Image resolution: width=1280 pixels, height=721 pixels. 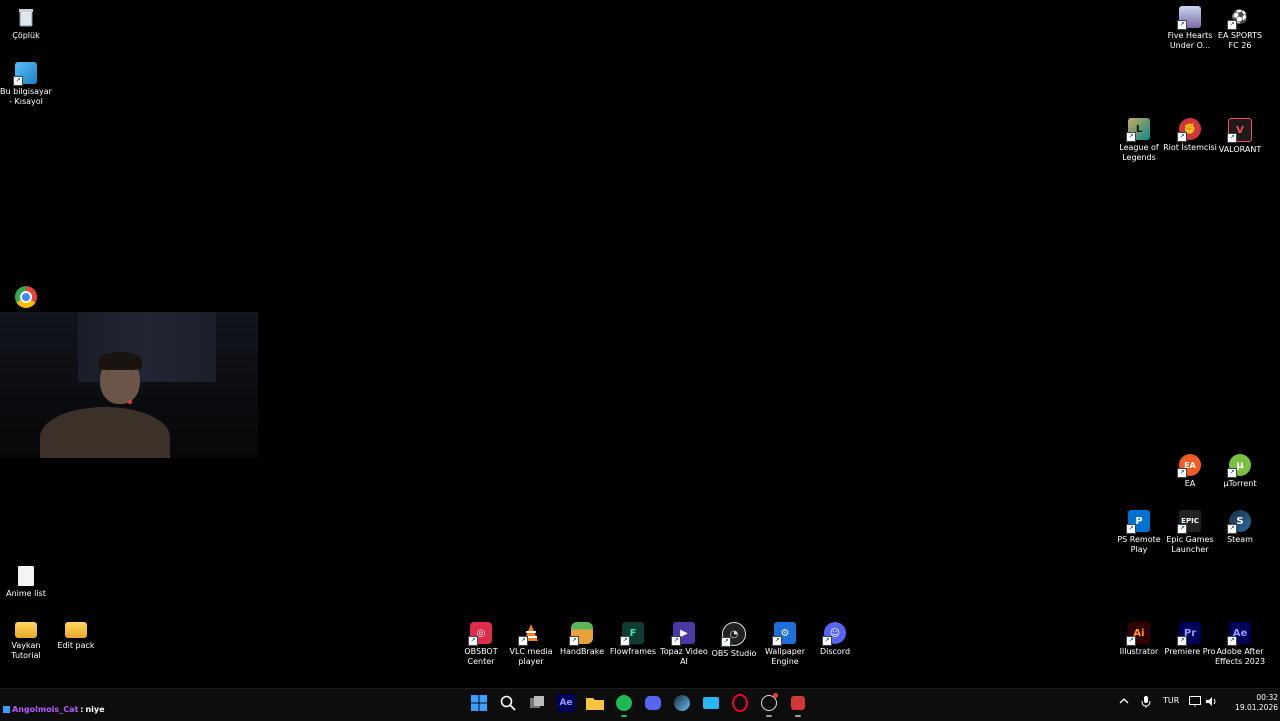 I want to click on ea-fc-shortcut: ⚽ ↗ EA SPORTS FC 26, so click(x=1240, y=28).